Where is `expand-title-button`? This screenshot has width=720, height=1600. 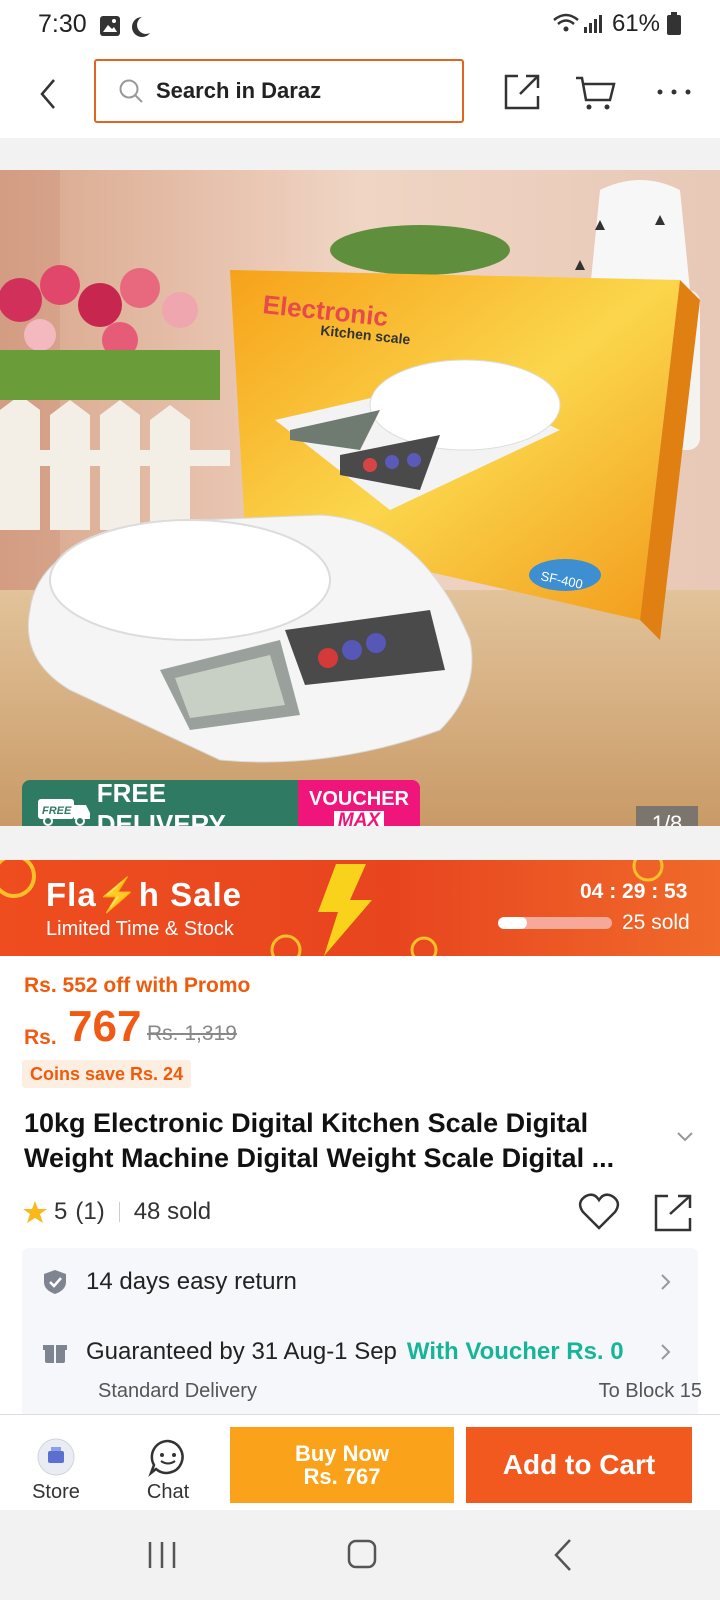 expand-title-button is located at coordinates (685, 1139).